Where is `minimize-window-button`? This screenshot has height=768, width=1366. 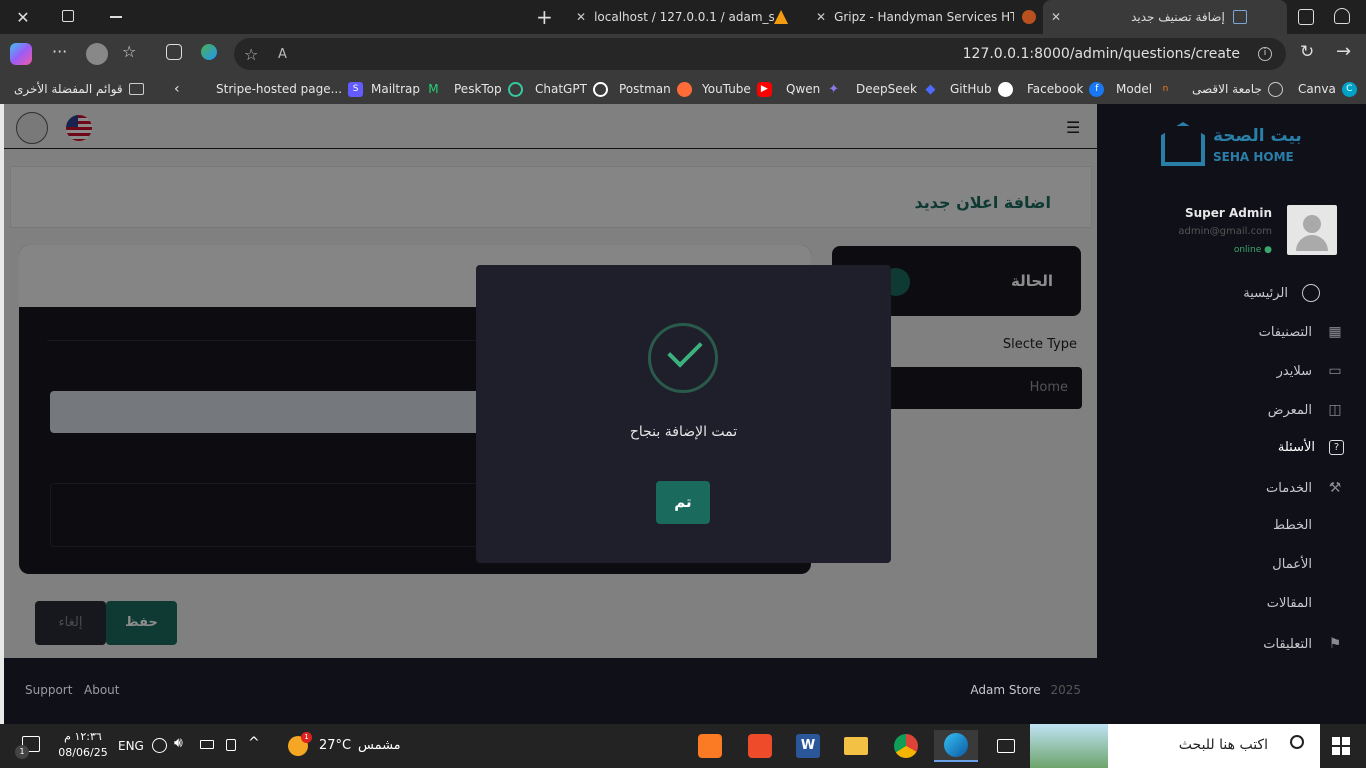 minimize-window-button is located at coordinates (116, 17).